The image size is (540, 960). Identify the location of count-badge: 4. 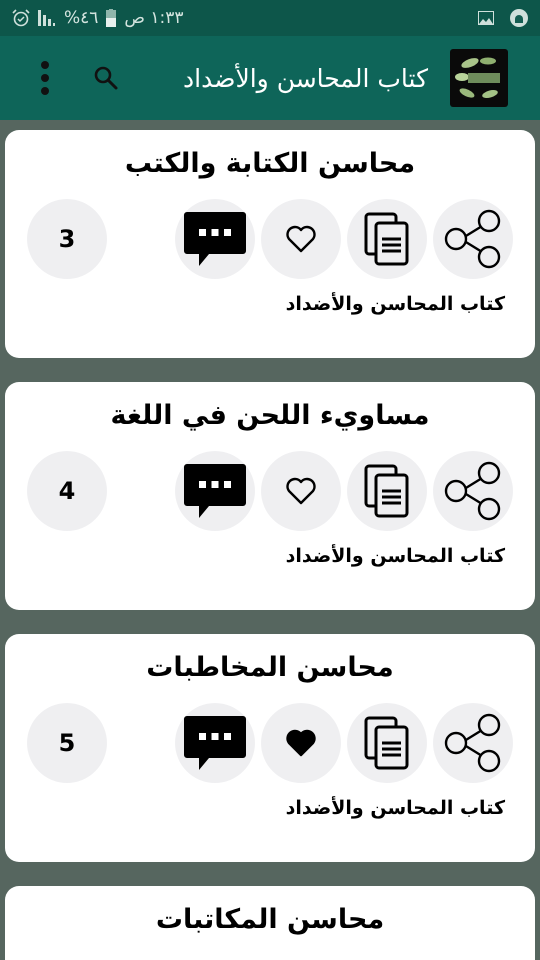
(67, 491).